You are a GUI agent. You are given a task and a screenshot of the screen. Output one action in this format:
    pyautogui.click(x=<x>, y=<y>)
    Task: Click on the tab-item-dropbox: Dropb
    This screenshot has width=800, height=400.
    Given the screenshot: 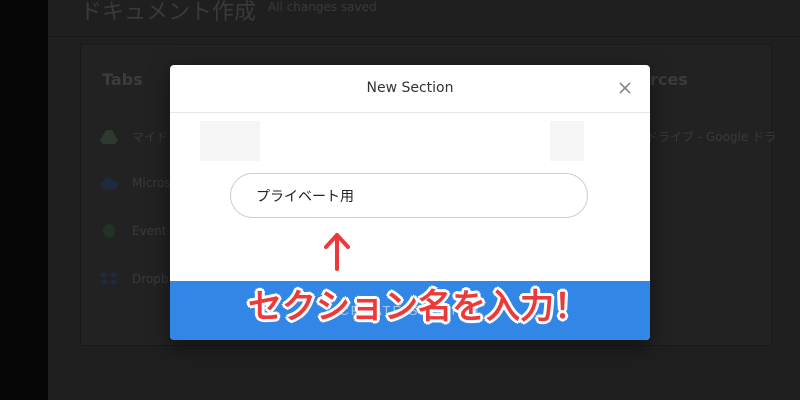 What is the action you would take?
    pyautogui.click(x=134, y=279)
    